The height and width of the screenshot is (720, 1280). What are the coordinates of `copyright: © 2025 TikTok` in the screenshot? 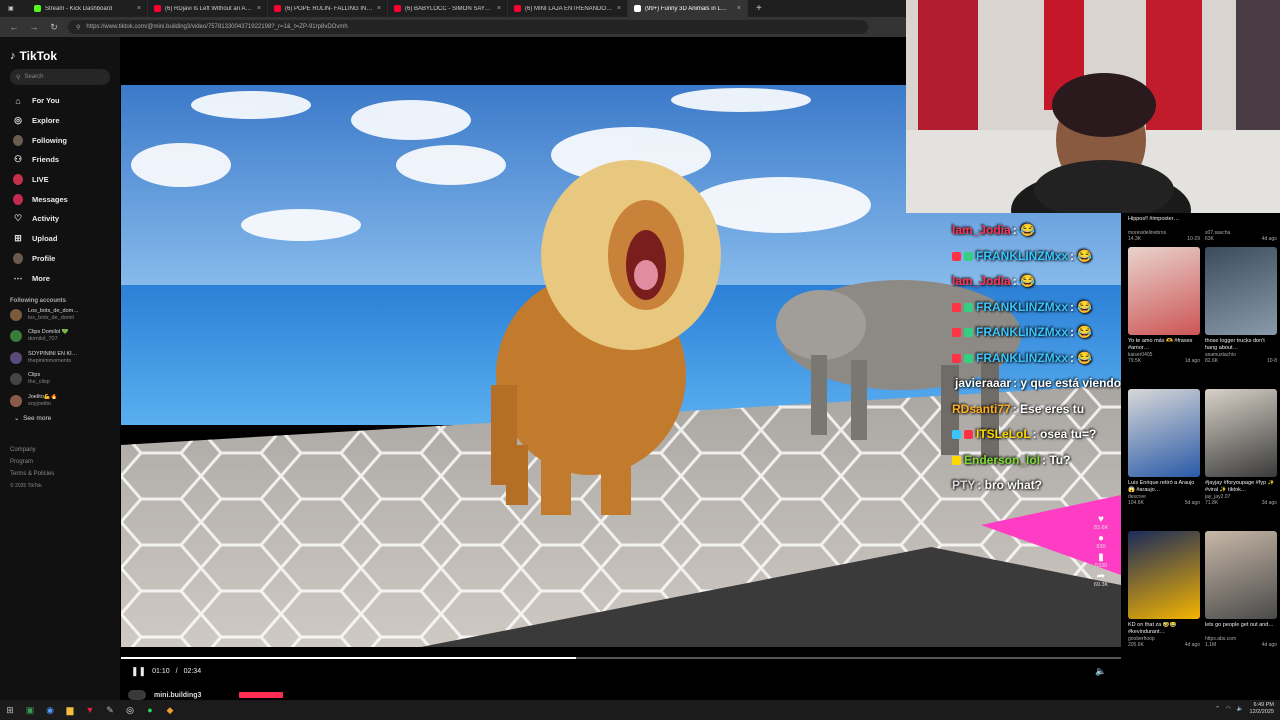 It's located at (26, 486).